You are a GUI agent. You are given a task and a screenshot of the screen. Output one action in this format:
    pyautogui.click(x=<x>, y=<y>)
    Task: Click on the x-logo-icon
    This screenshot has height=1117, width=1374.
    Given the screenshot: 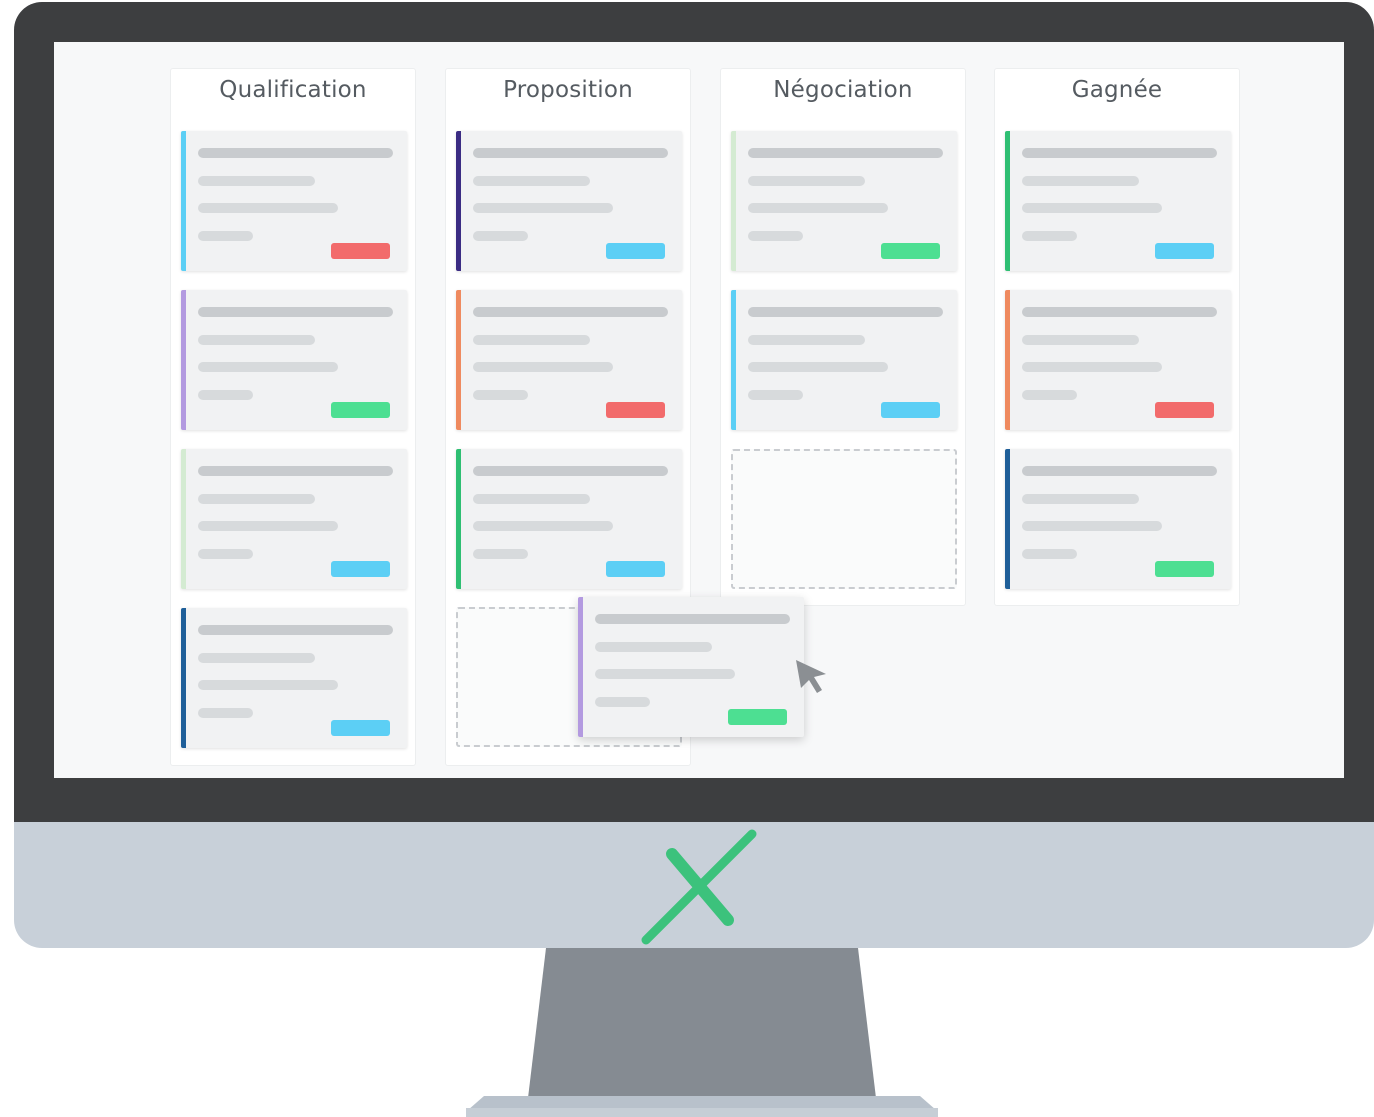 What is the action you would take?
    pyautogui.click(x=699, y=887)
    